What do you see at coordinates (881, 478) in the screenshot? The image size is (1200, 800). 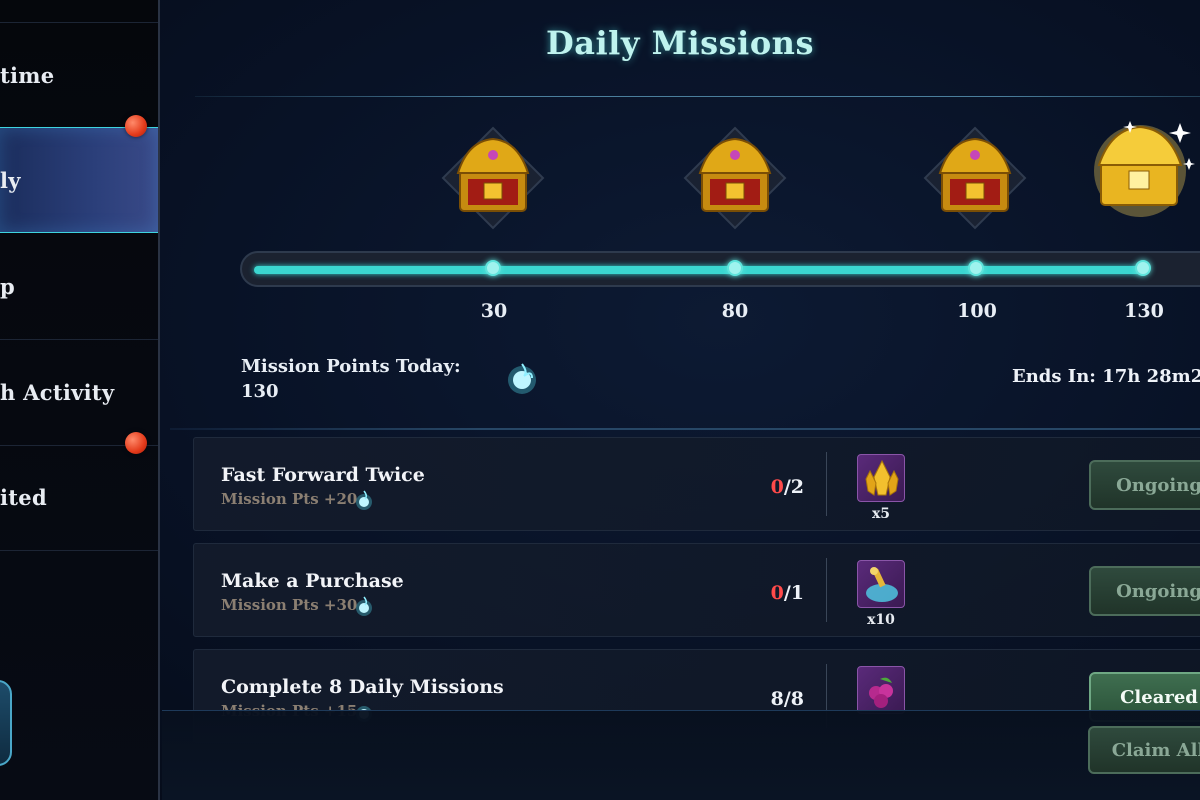 I see `gold-crystal-icon` at bounding box center [881, 478].